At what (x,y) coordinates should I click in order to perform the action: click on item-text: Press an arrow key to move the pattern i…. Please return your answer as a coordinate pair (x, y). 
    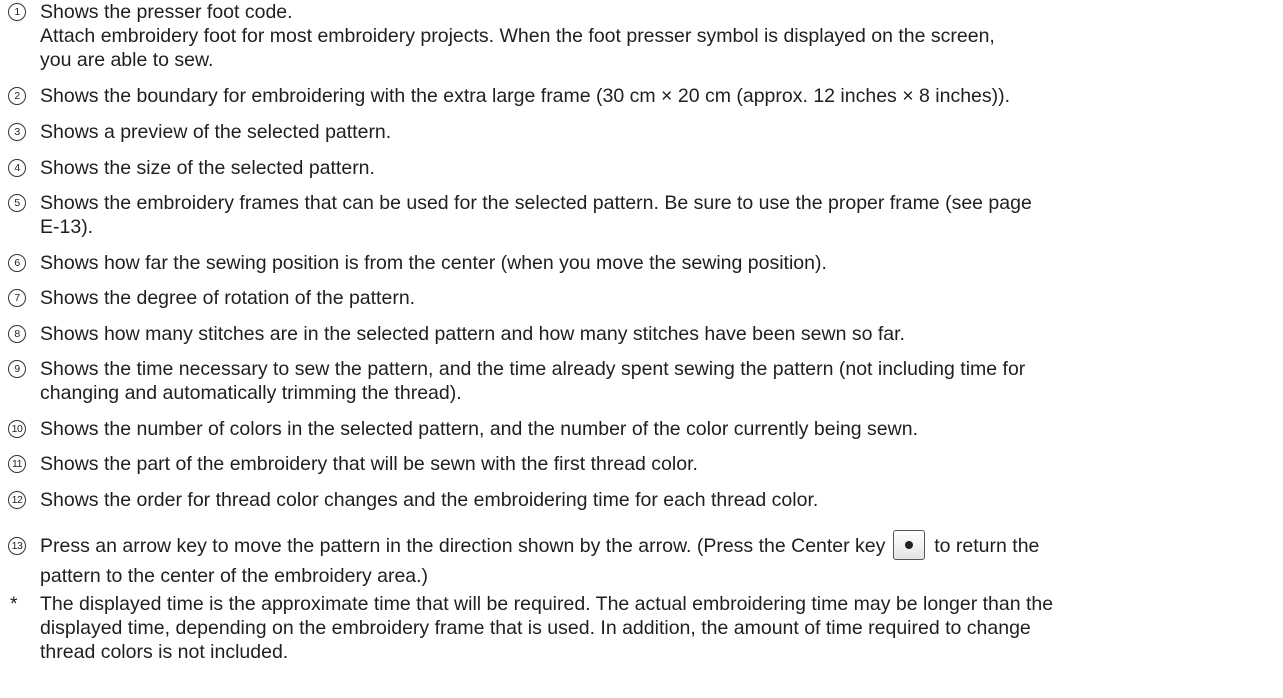
    Looking at the image, I should click on (657, 560).